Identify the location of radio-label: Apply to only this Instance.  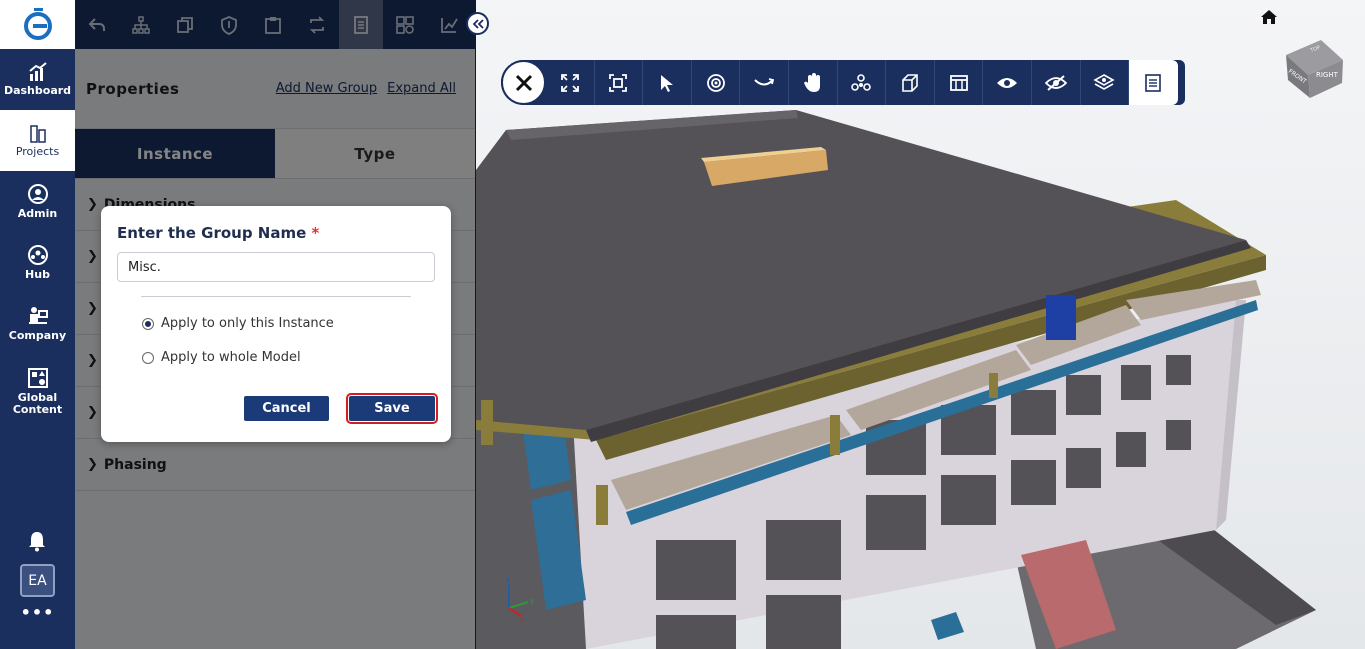
(247, 323).